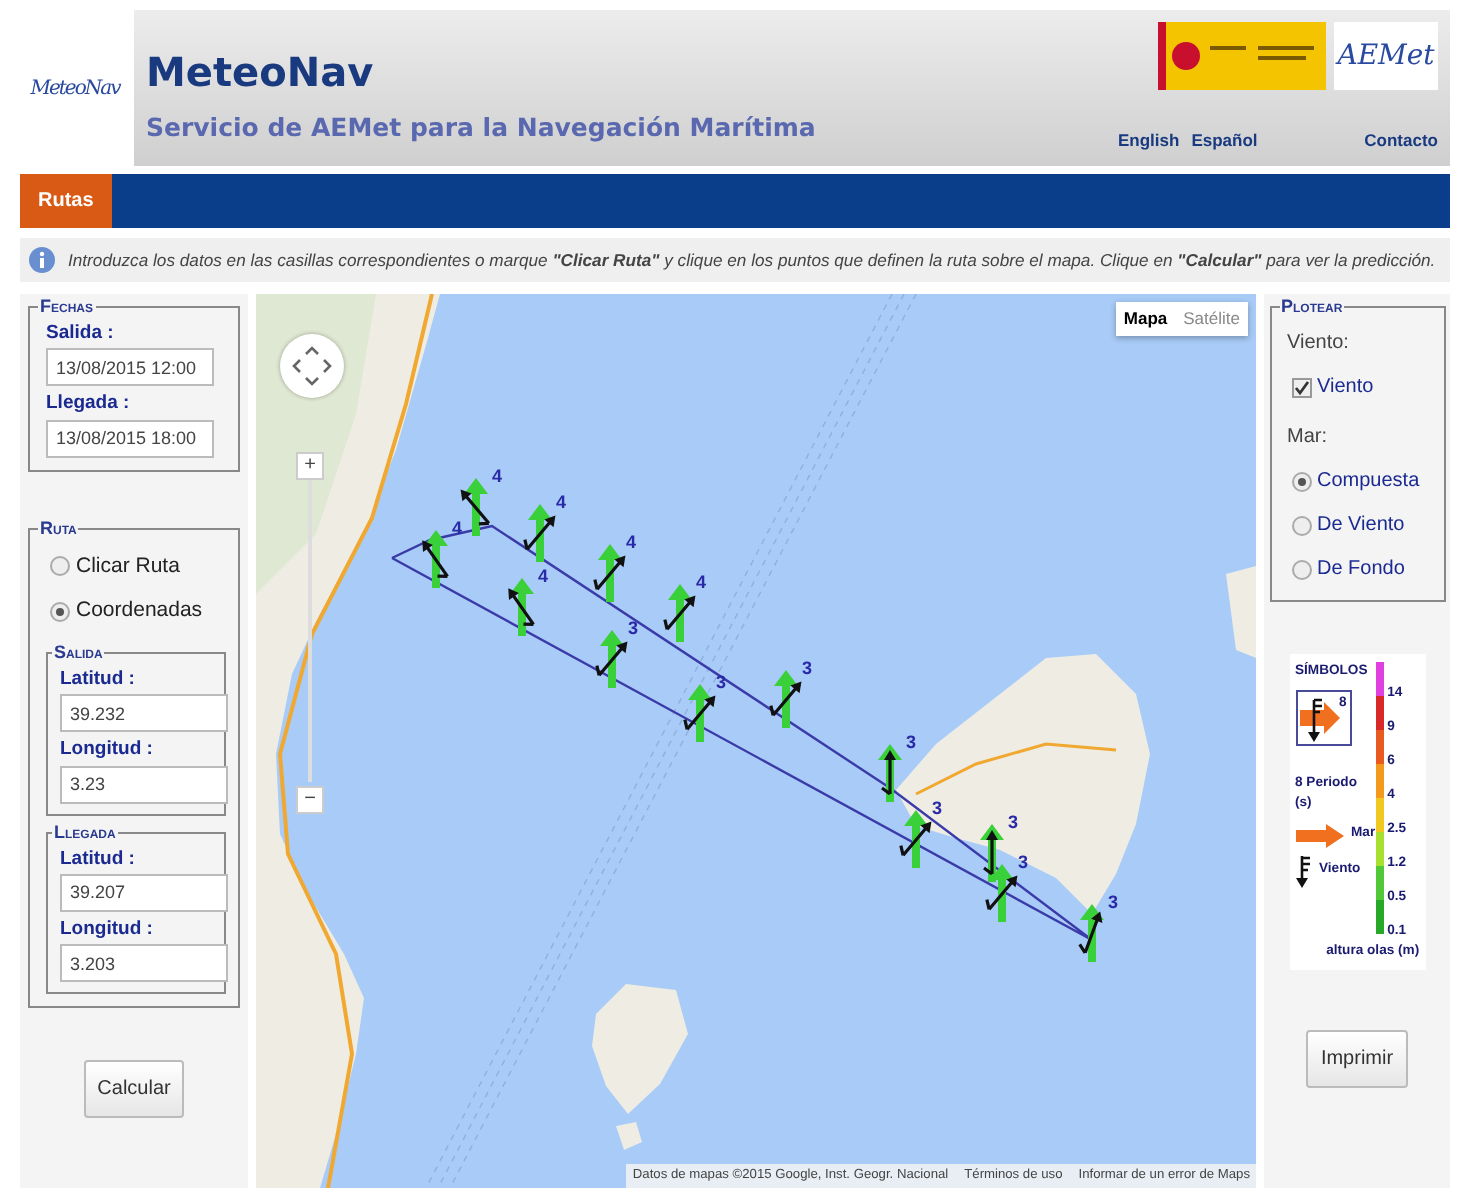  I want to click on input-field: 3.203, so click(144, 963).